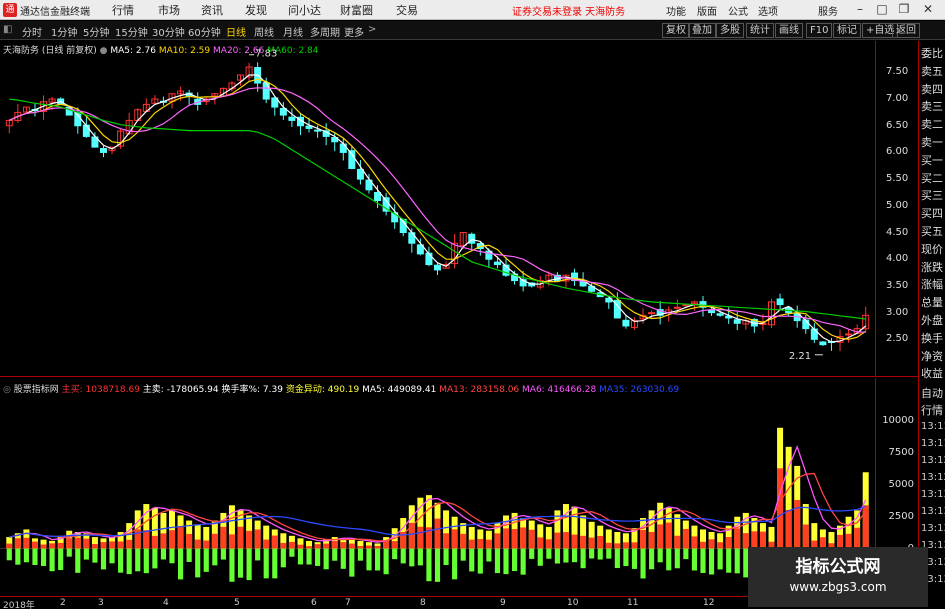  Describe the element at coordinates (932, 302) in the screenshot. I see `quote-field-label: 总量` at that location.